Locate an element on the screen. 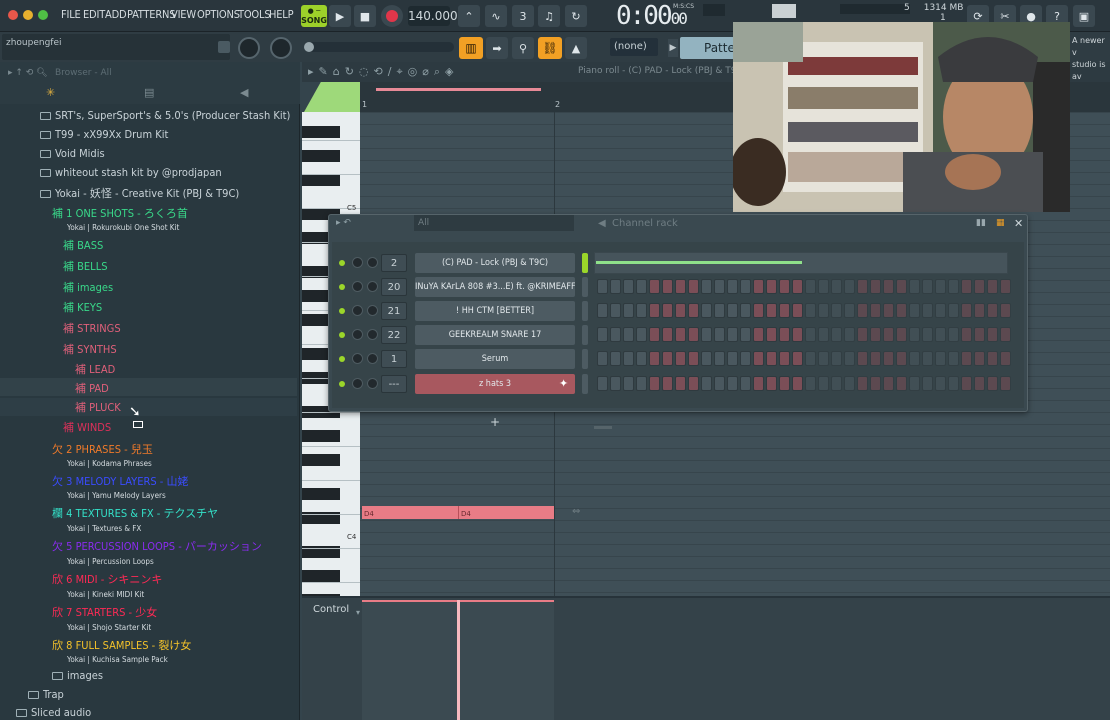 The width and height of the screenshot is (1110, 720). menu-file: FILE is located at coordinates (71, 14).